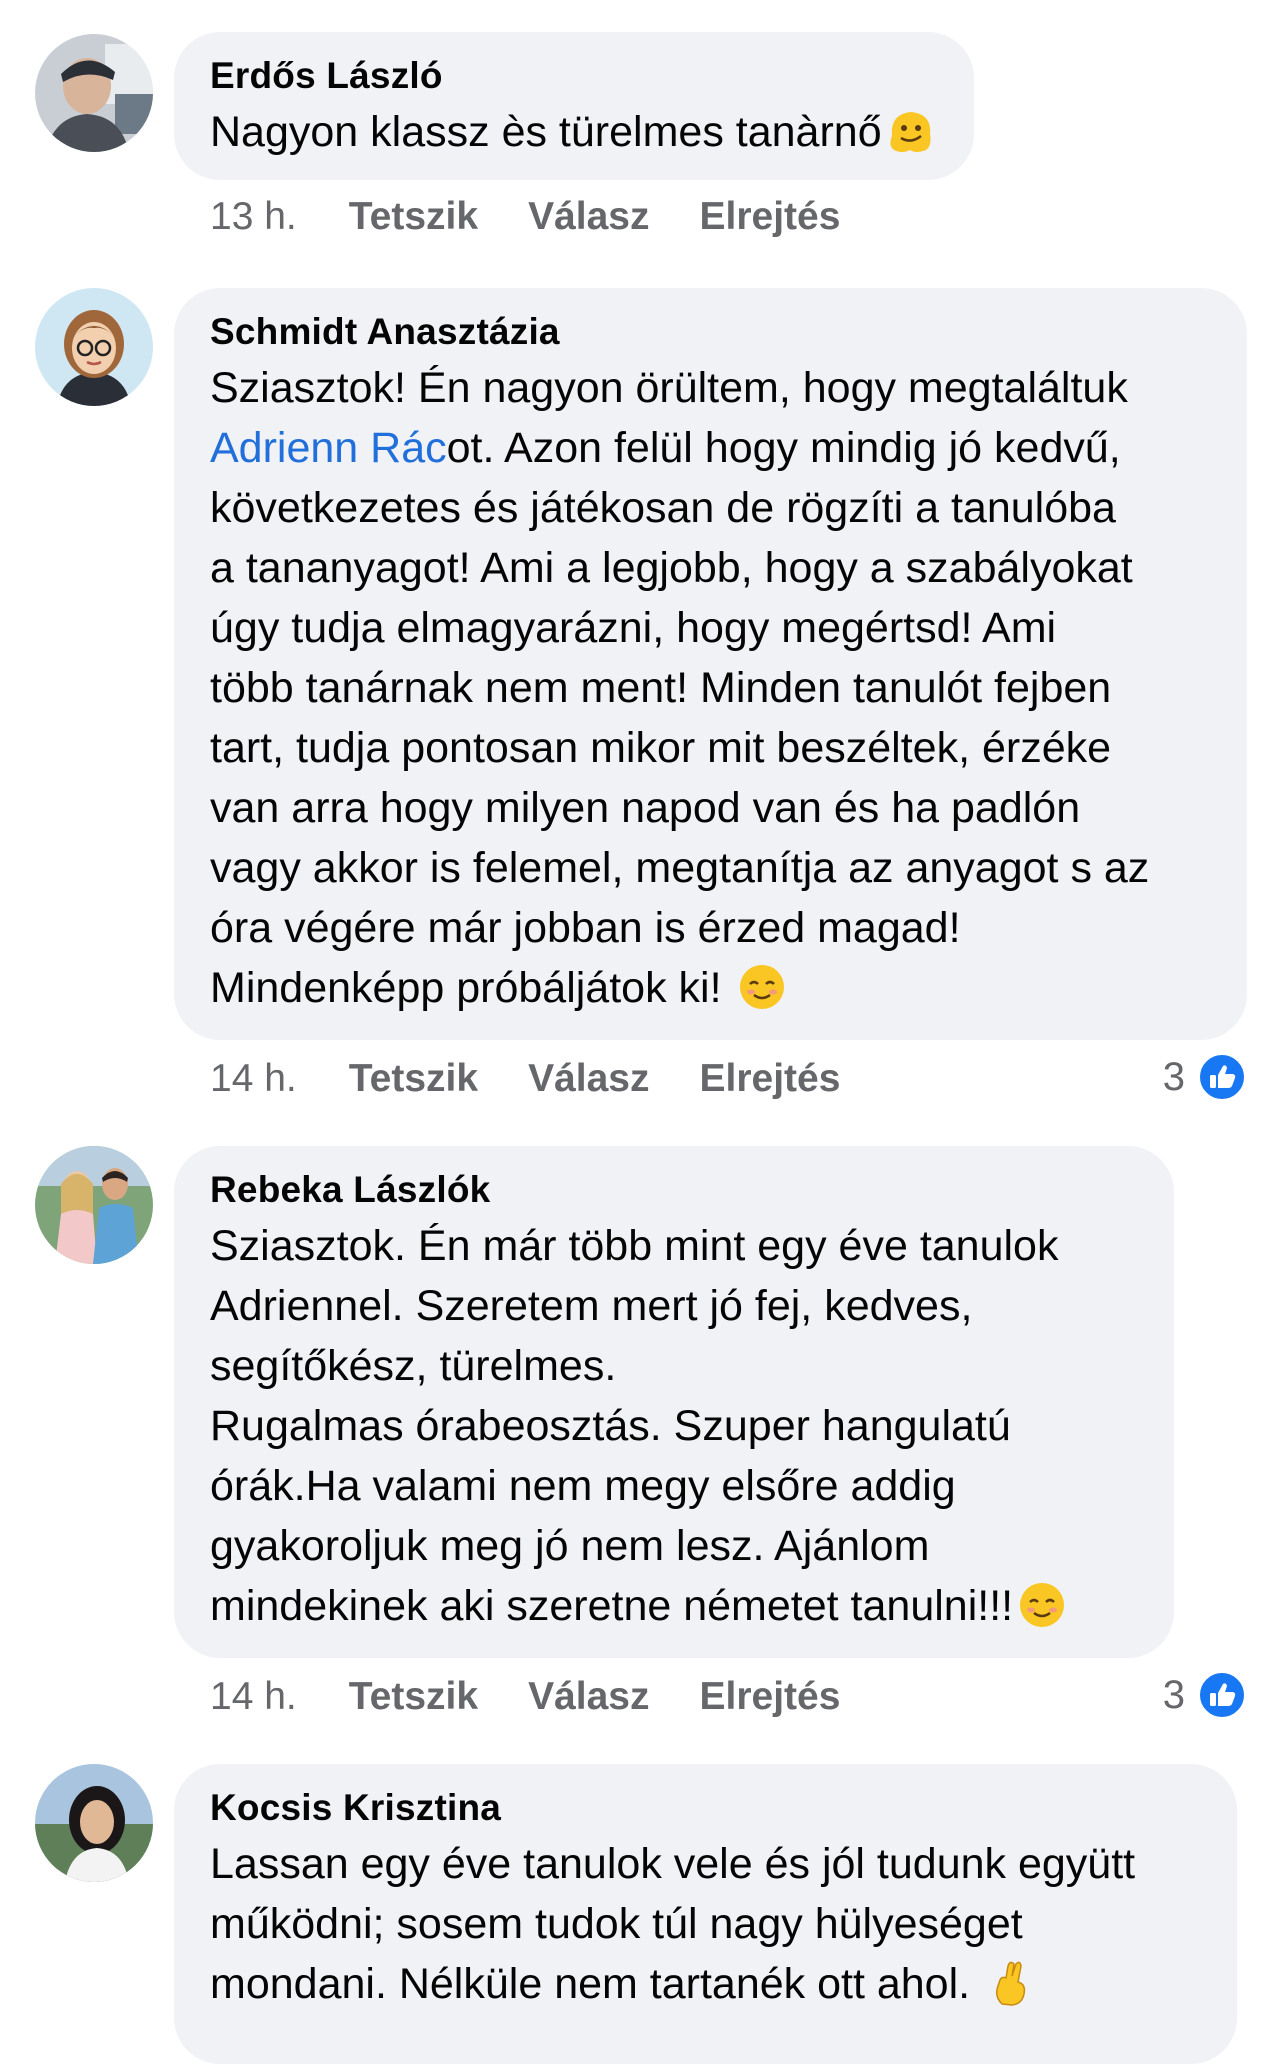 This screenshot has height=2064, width=1283. I want to click on melting-face-icon, so click(910, 132).